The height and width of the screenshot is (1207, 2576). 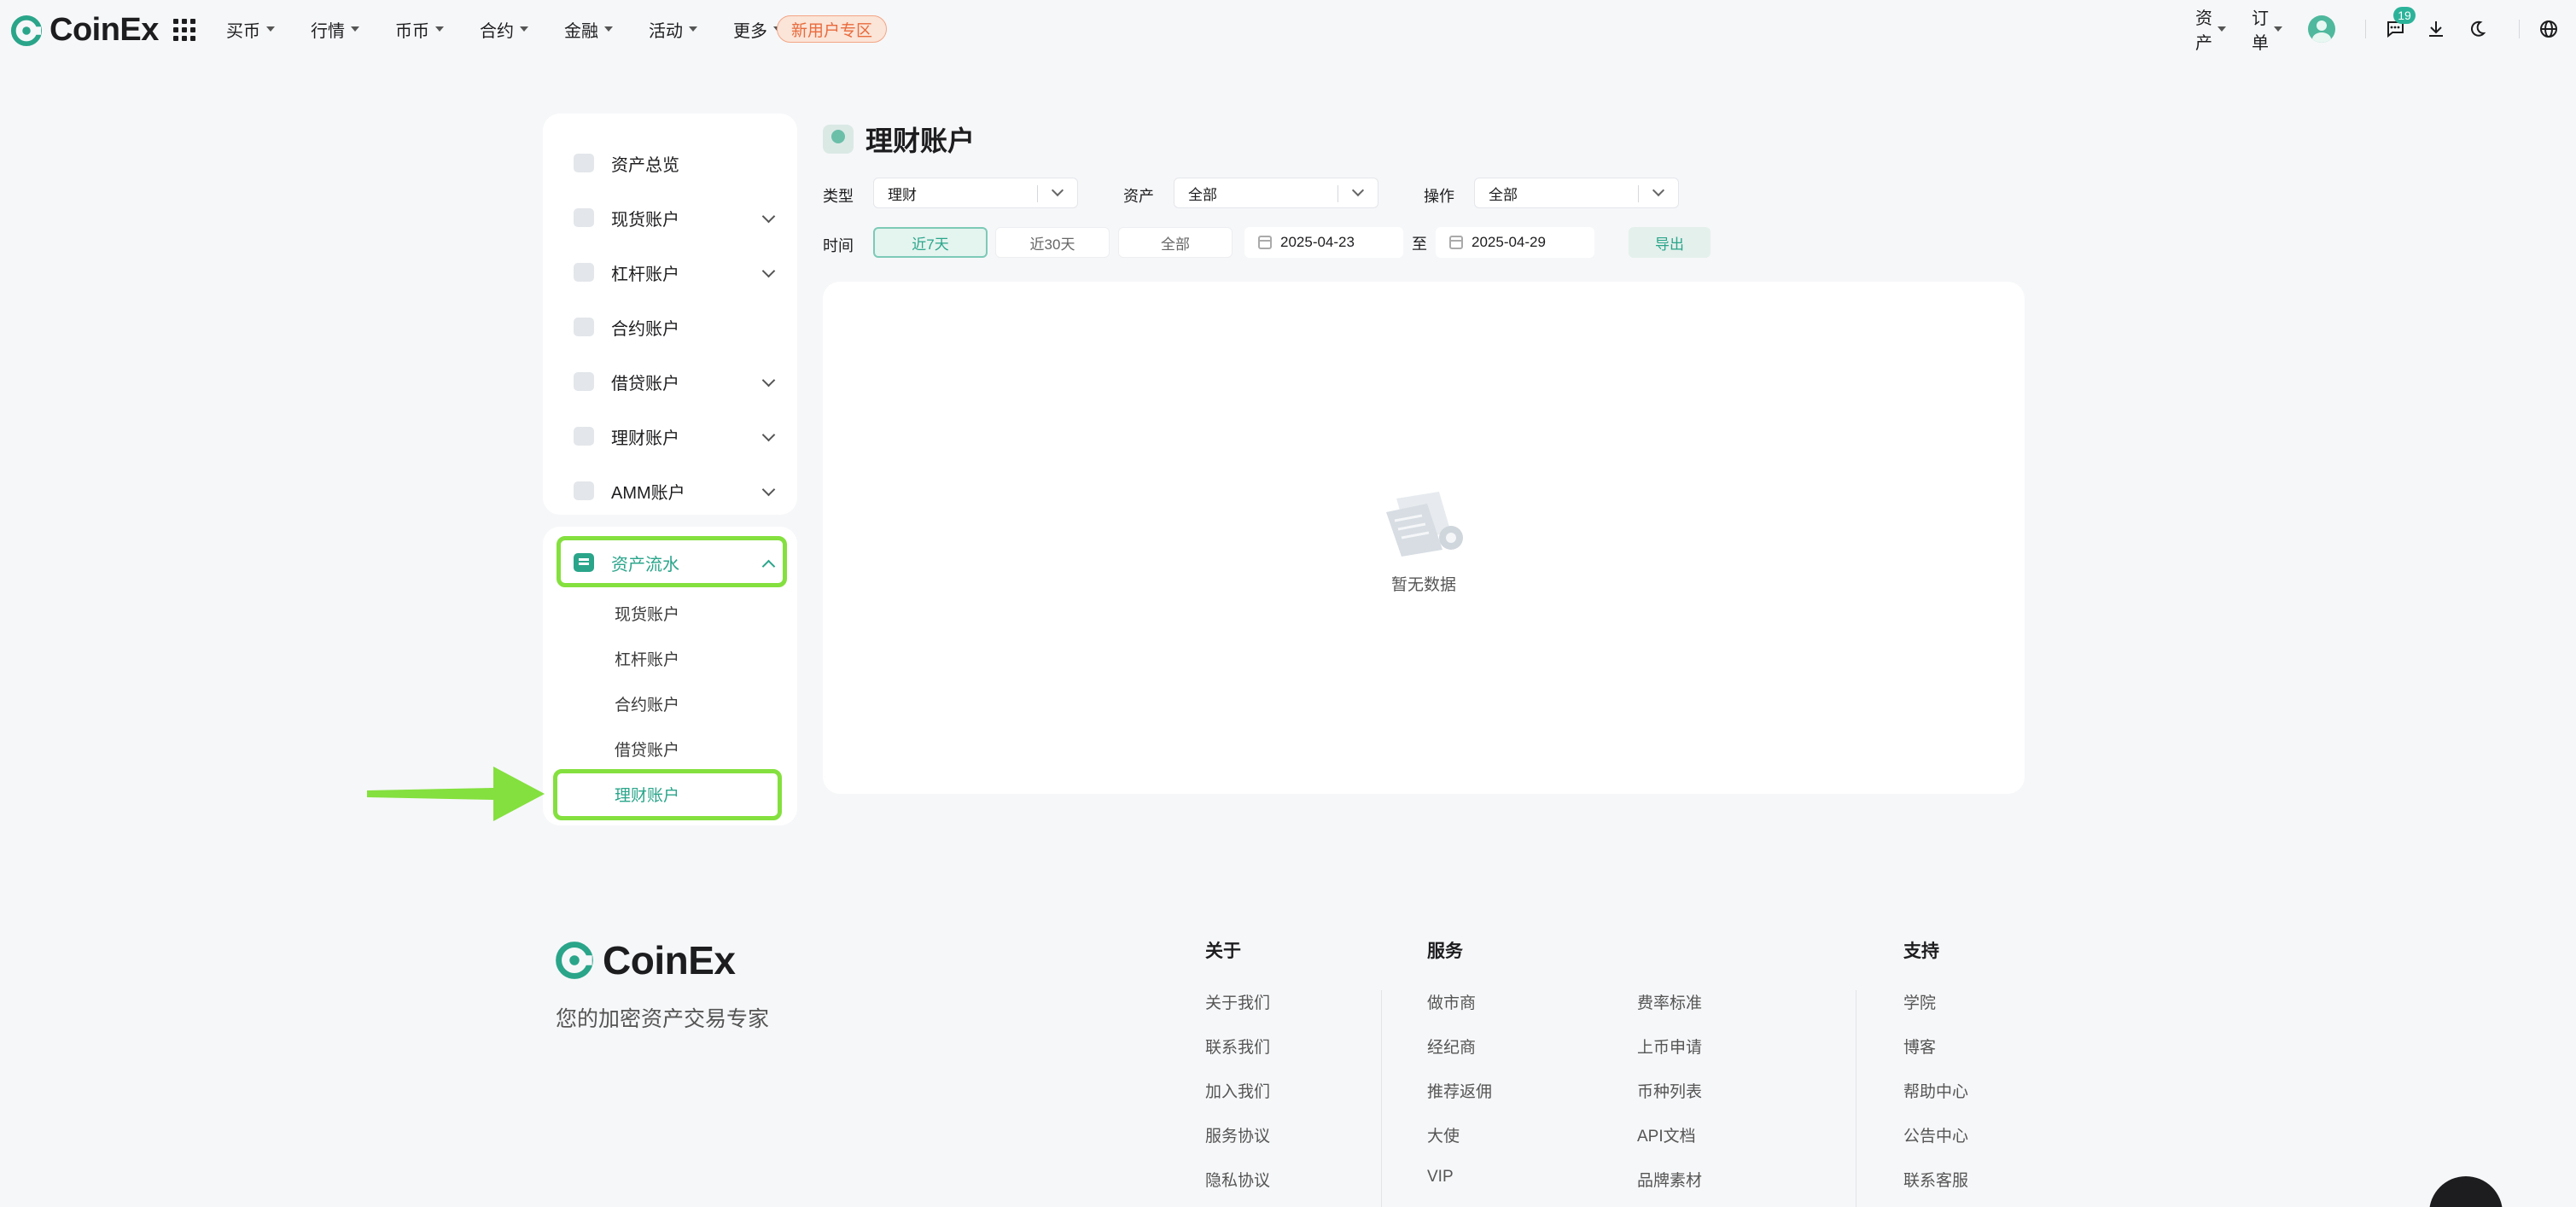 I want to click on footer-link: 上币申请, so click(x=1669, y=1046).